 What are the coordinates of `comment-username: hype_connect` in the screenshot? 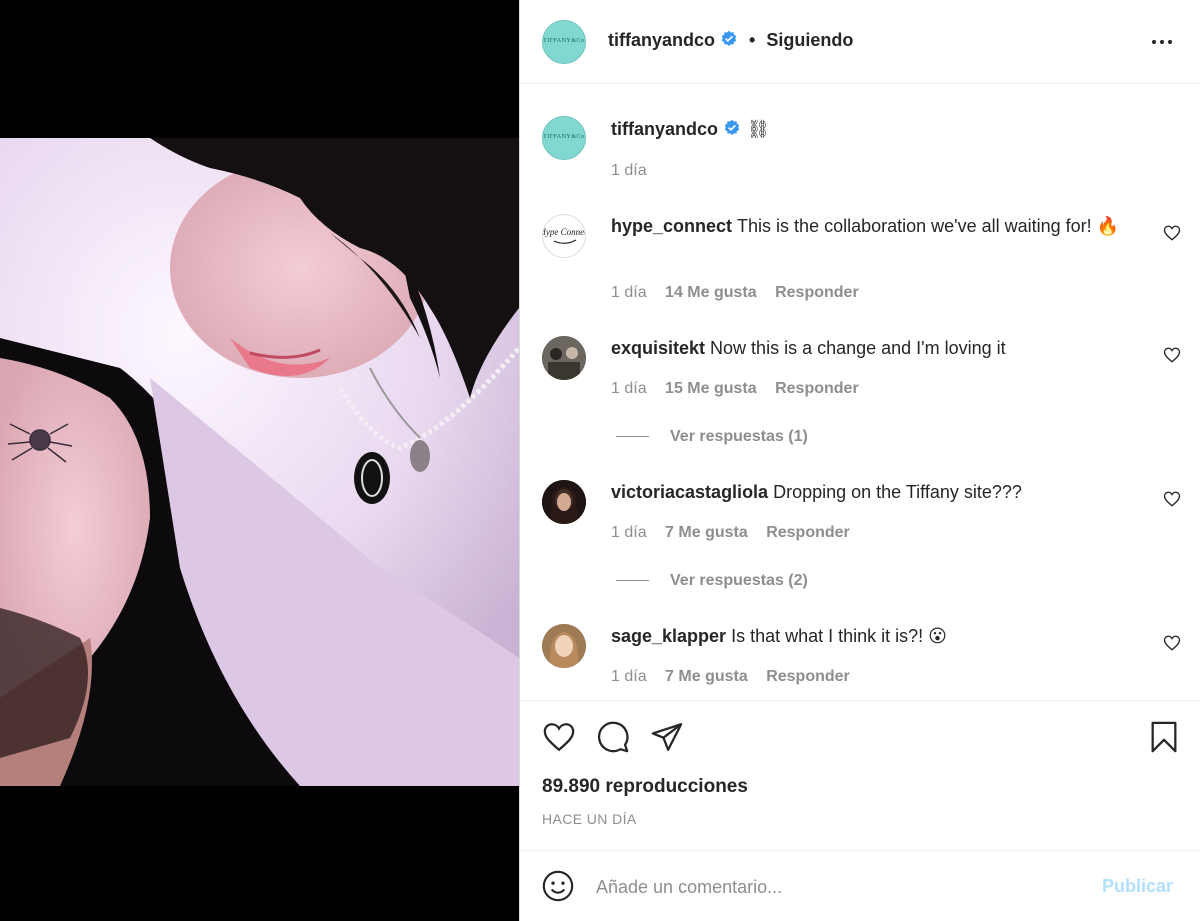 It's located at (671, 226).